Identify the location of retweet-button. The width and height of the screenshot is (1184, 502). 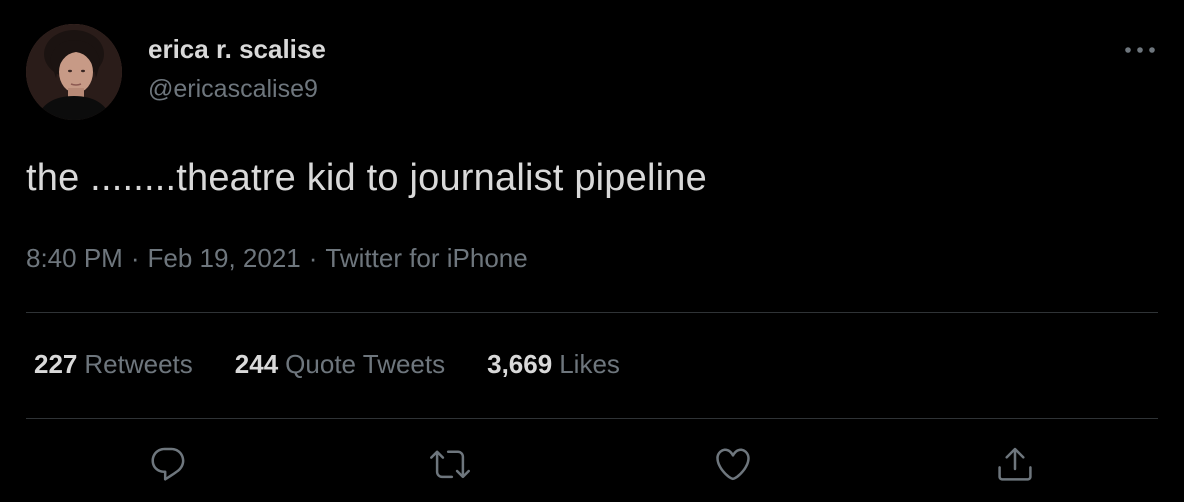
(450, 464).